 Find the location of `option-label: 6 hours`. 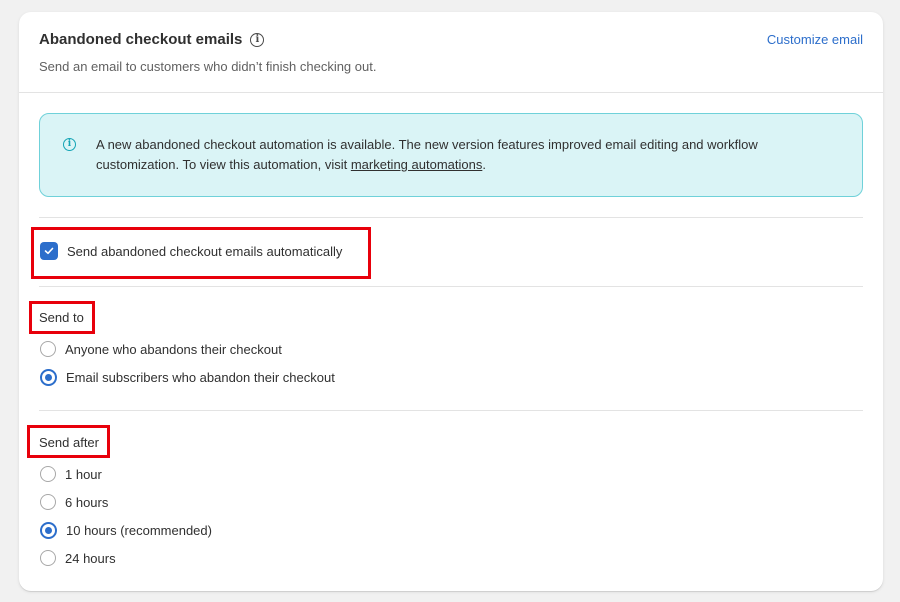

option-label: 6 hours is located at coordinates (87, 502).